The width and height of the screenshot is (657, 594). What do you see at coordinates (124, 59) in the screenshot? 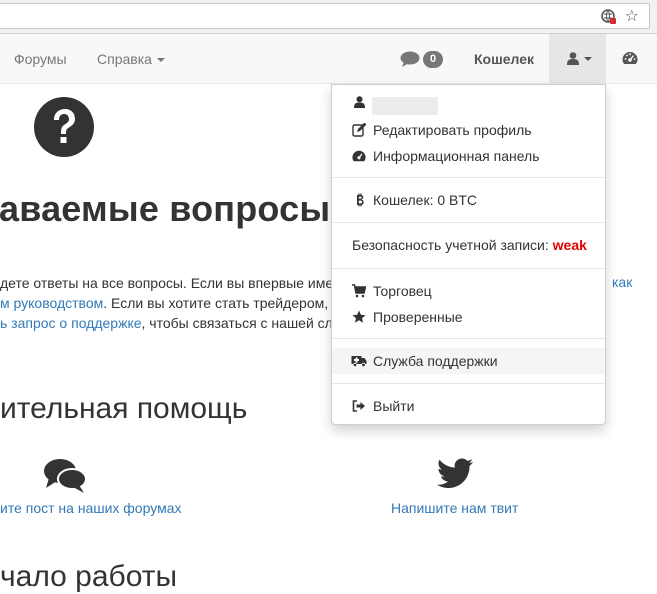
I see `nav-help-label: Справка` at bounding box center [124, 59].